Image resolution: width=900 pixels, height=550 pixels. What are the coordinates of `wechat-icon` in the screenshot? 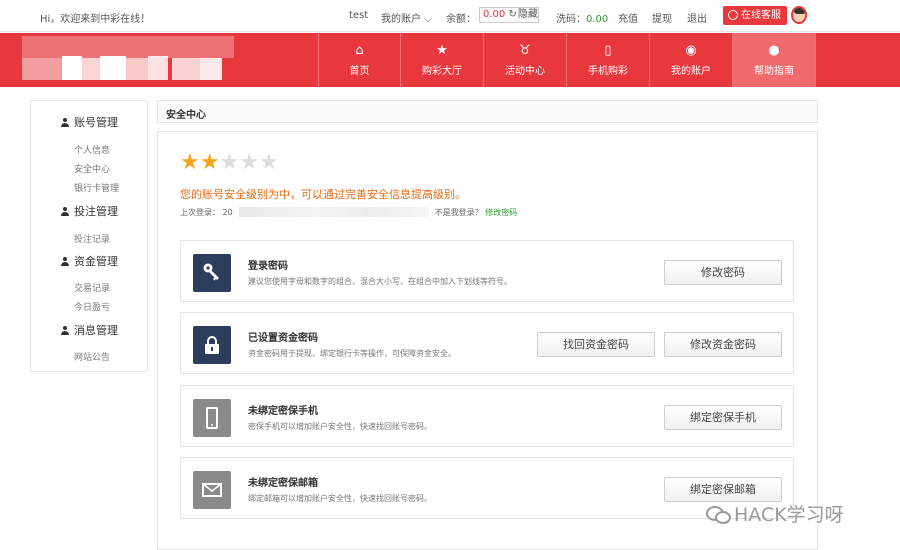 It's located at (718, 515).